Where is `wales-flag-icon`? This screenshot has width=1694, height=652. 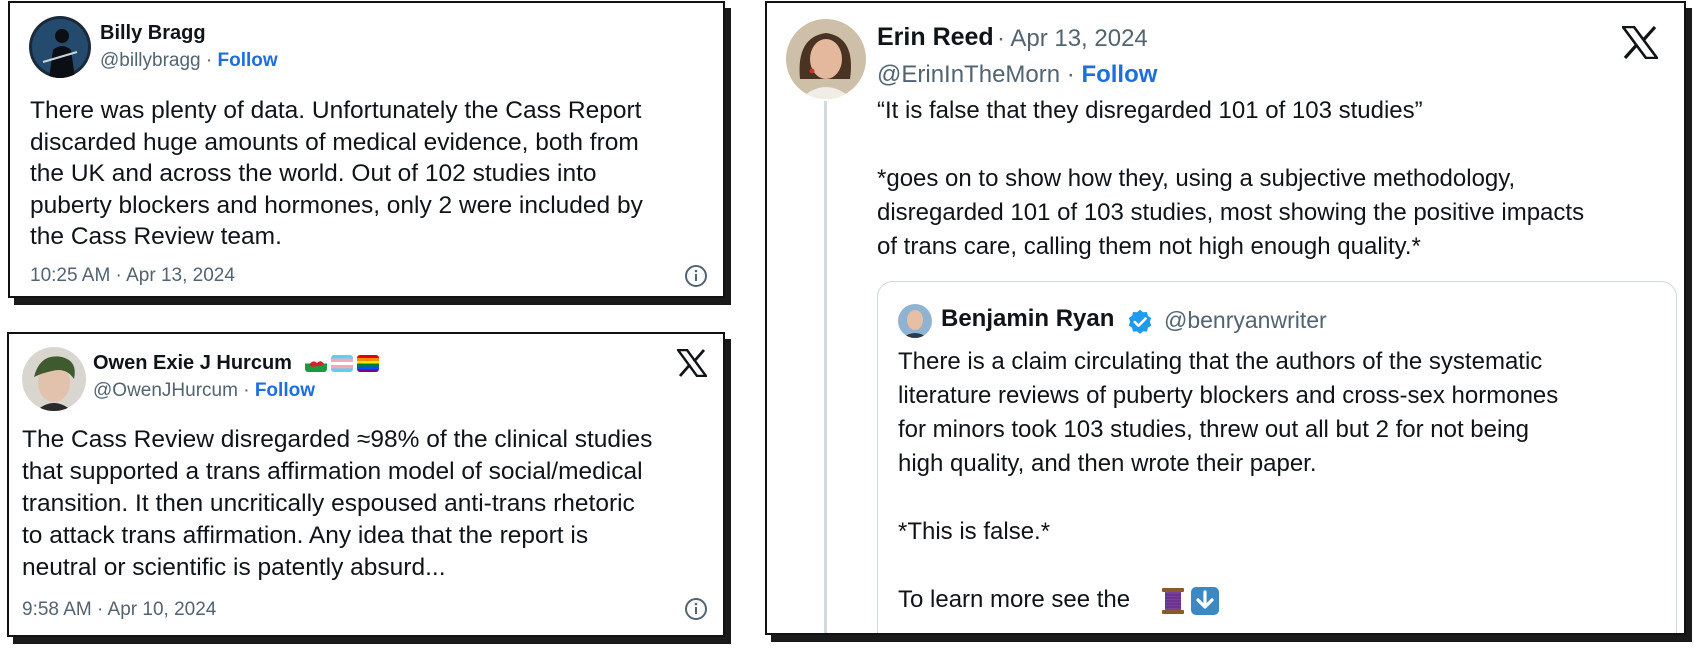
wales-flag-icon is located at coordinates (316, 363).